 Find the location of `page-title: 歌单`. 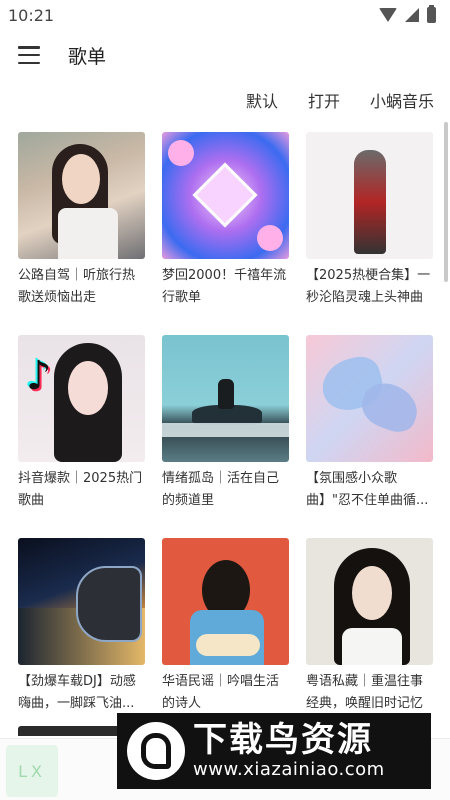

page-title: 歌单 is located at coordinates (87, 56).